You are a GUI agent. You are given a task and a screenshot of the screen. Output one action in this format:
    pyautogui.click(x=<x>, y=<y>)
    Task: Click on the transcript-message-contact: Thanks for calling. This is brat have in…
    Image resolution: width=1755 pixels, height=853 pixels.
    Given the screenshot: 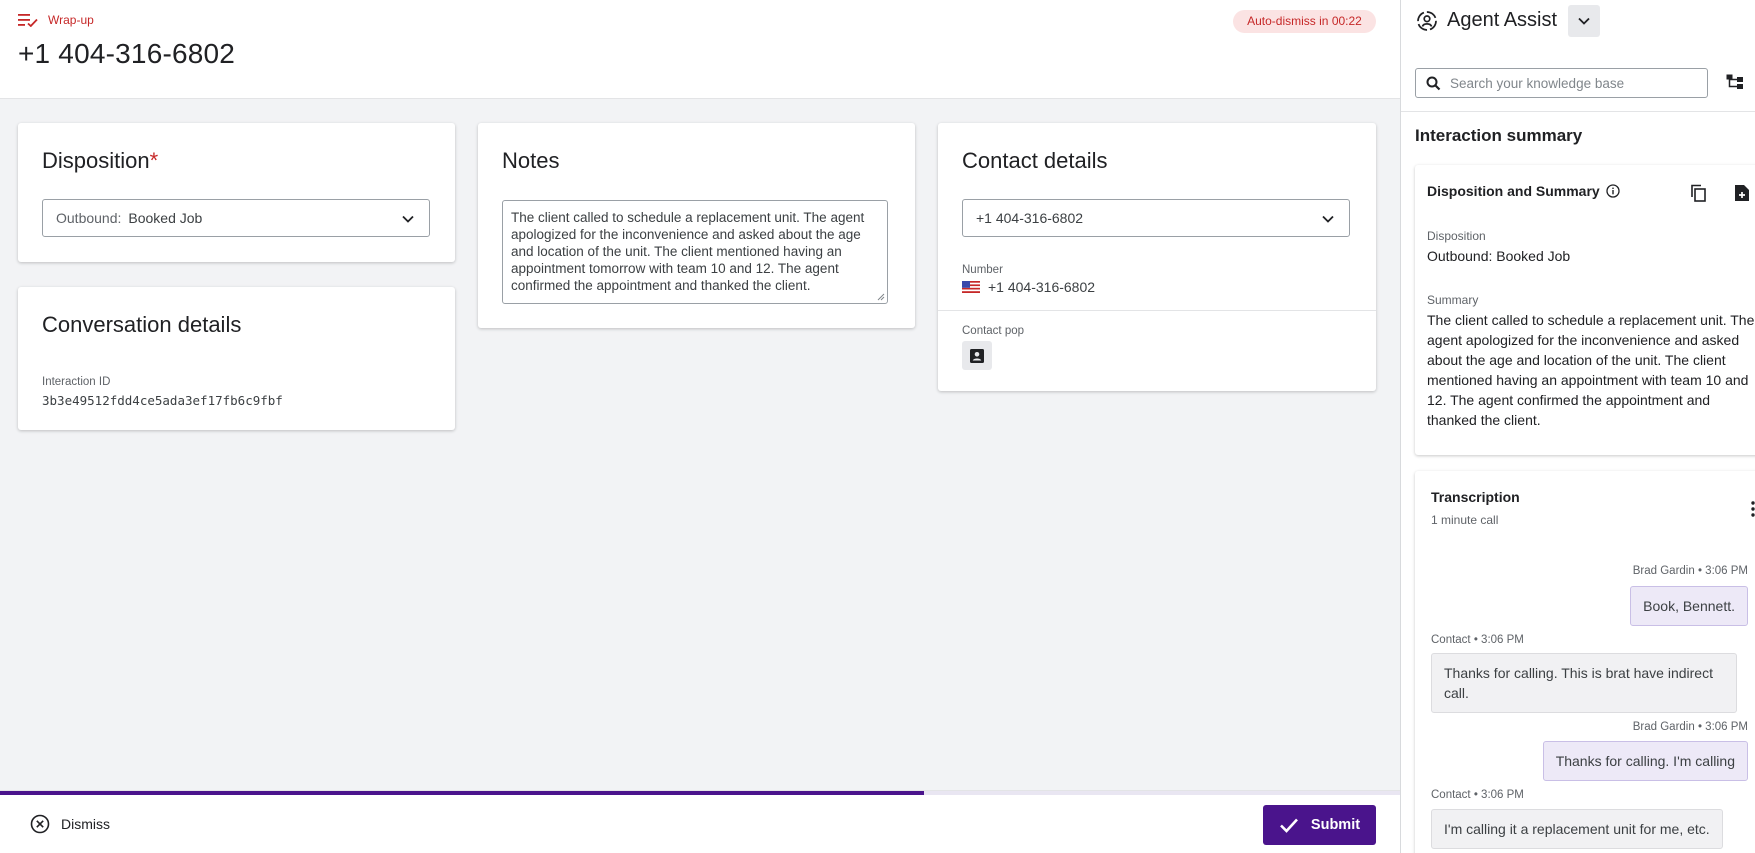 What is the action you would take?
    pyautogui.click(x=1584, y=683)
    